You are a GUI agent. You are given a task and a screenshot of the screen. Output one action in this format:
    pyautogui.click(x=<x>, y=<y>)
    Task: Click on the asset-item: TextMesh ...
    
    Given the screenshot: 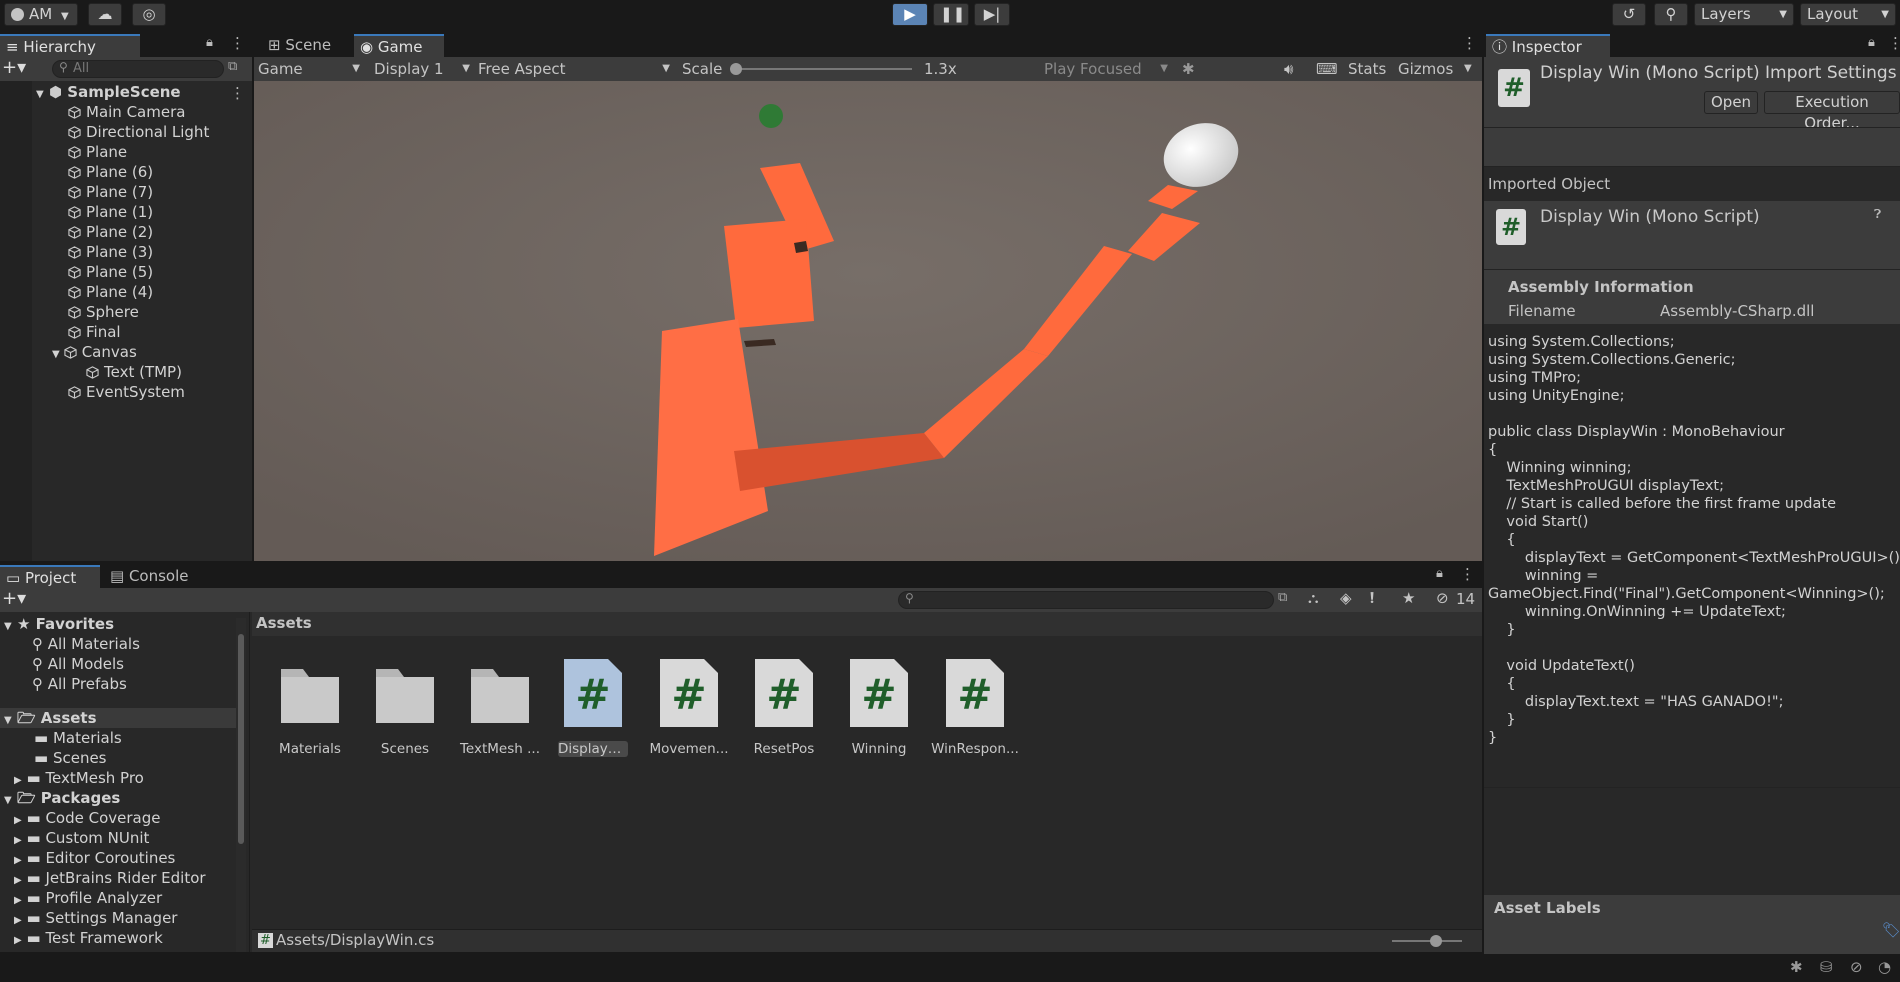 What is the action you would take?
    pyautogui.click(x=500, y=707)
    